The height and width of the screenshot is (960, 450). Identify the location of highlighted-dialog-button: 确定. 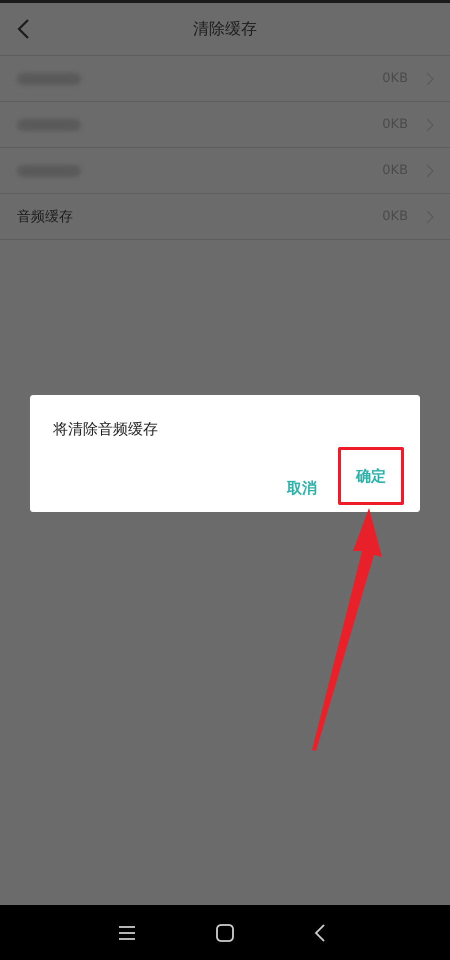
(371, 476).